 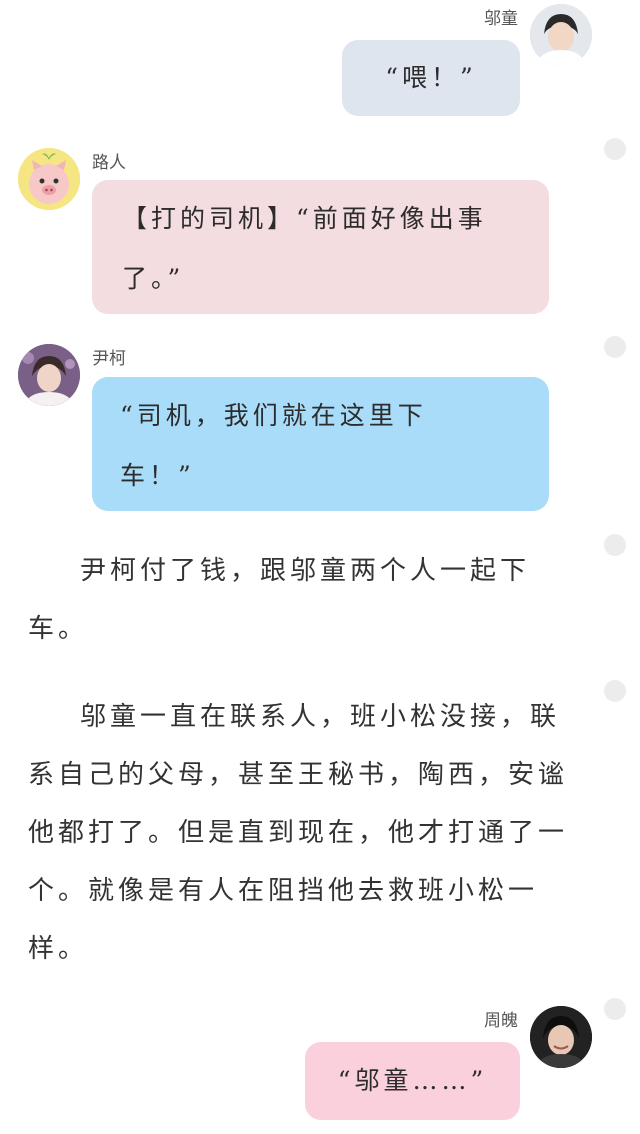 I want to click on chat-message-right: 邬童 “喂！”, so click(x=320, y=65).